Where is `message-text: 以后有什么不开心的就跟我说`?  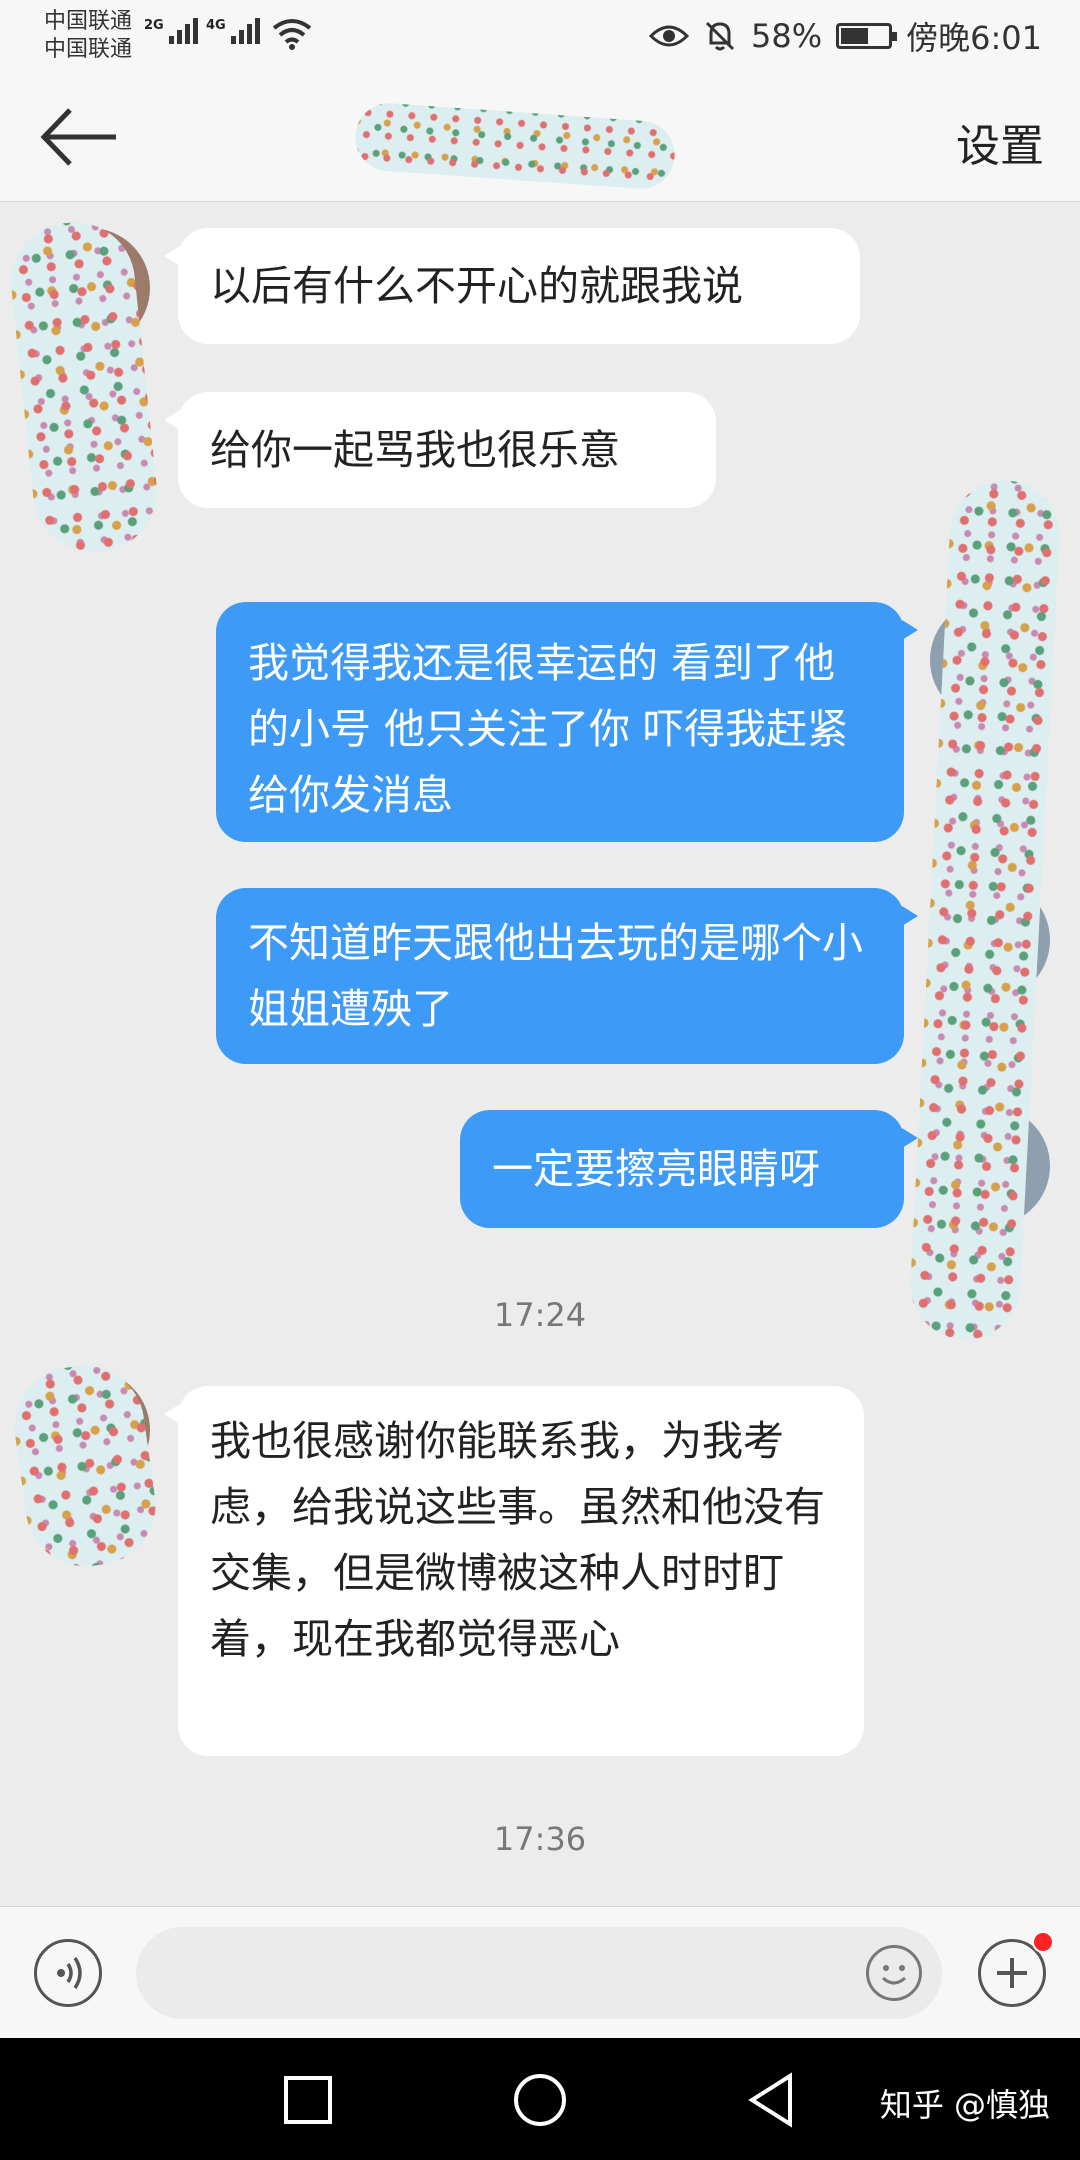 message-text: 以后有什么不开心的就跟我说 is located at coordinates (476, 286).